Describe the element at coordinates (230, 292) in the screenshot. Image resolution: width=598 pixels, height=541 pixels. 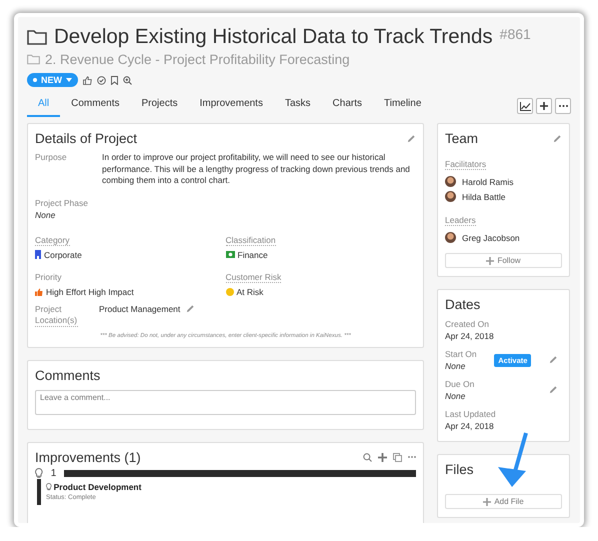
I see `status-dot-icon` at that location.